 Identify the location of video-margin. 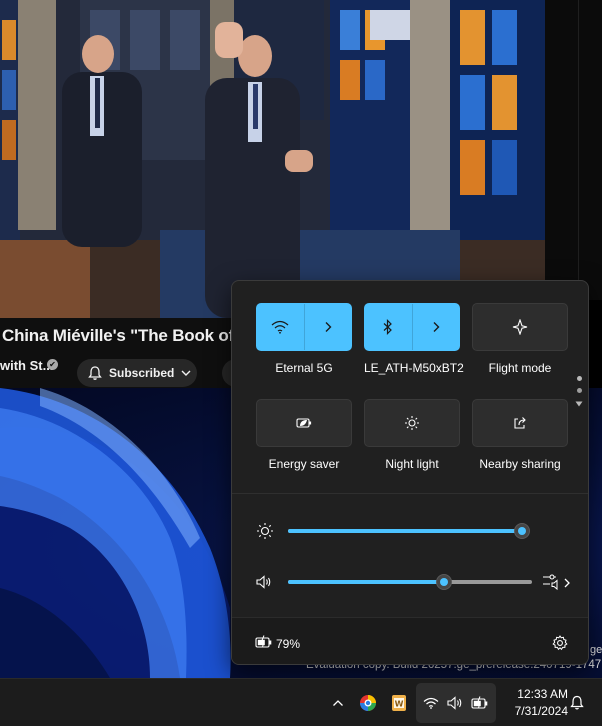
(573, 150).